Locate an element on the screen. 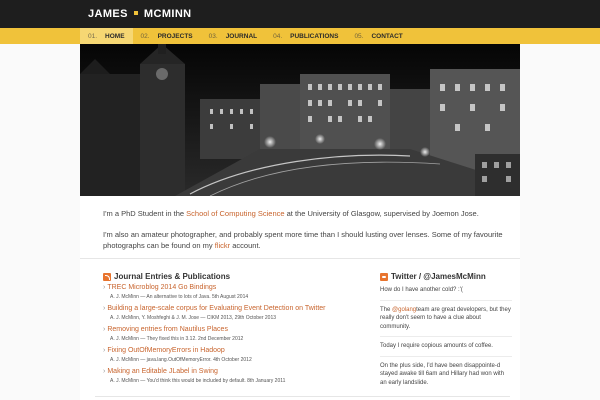 The height and width of the screenshot is (400, 600). nav-item-home: 01. HOME is located at coordinates (106, 36).